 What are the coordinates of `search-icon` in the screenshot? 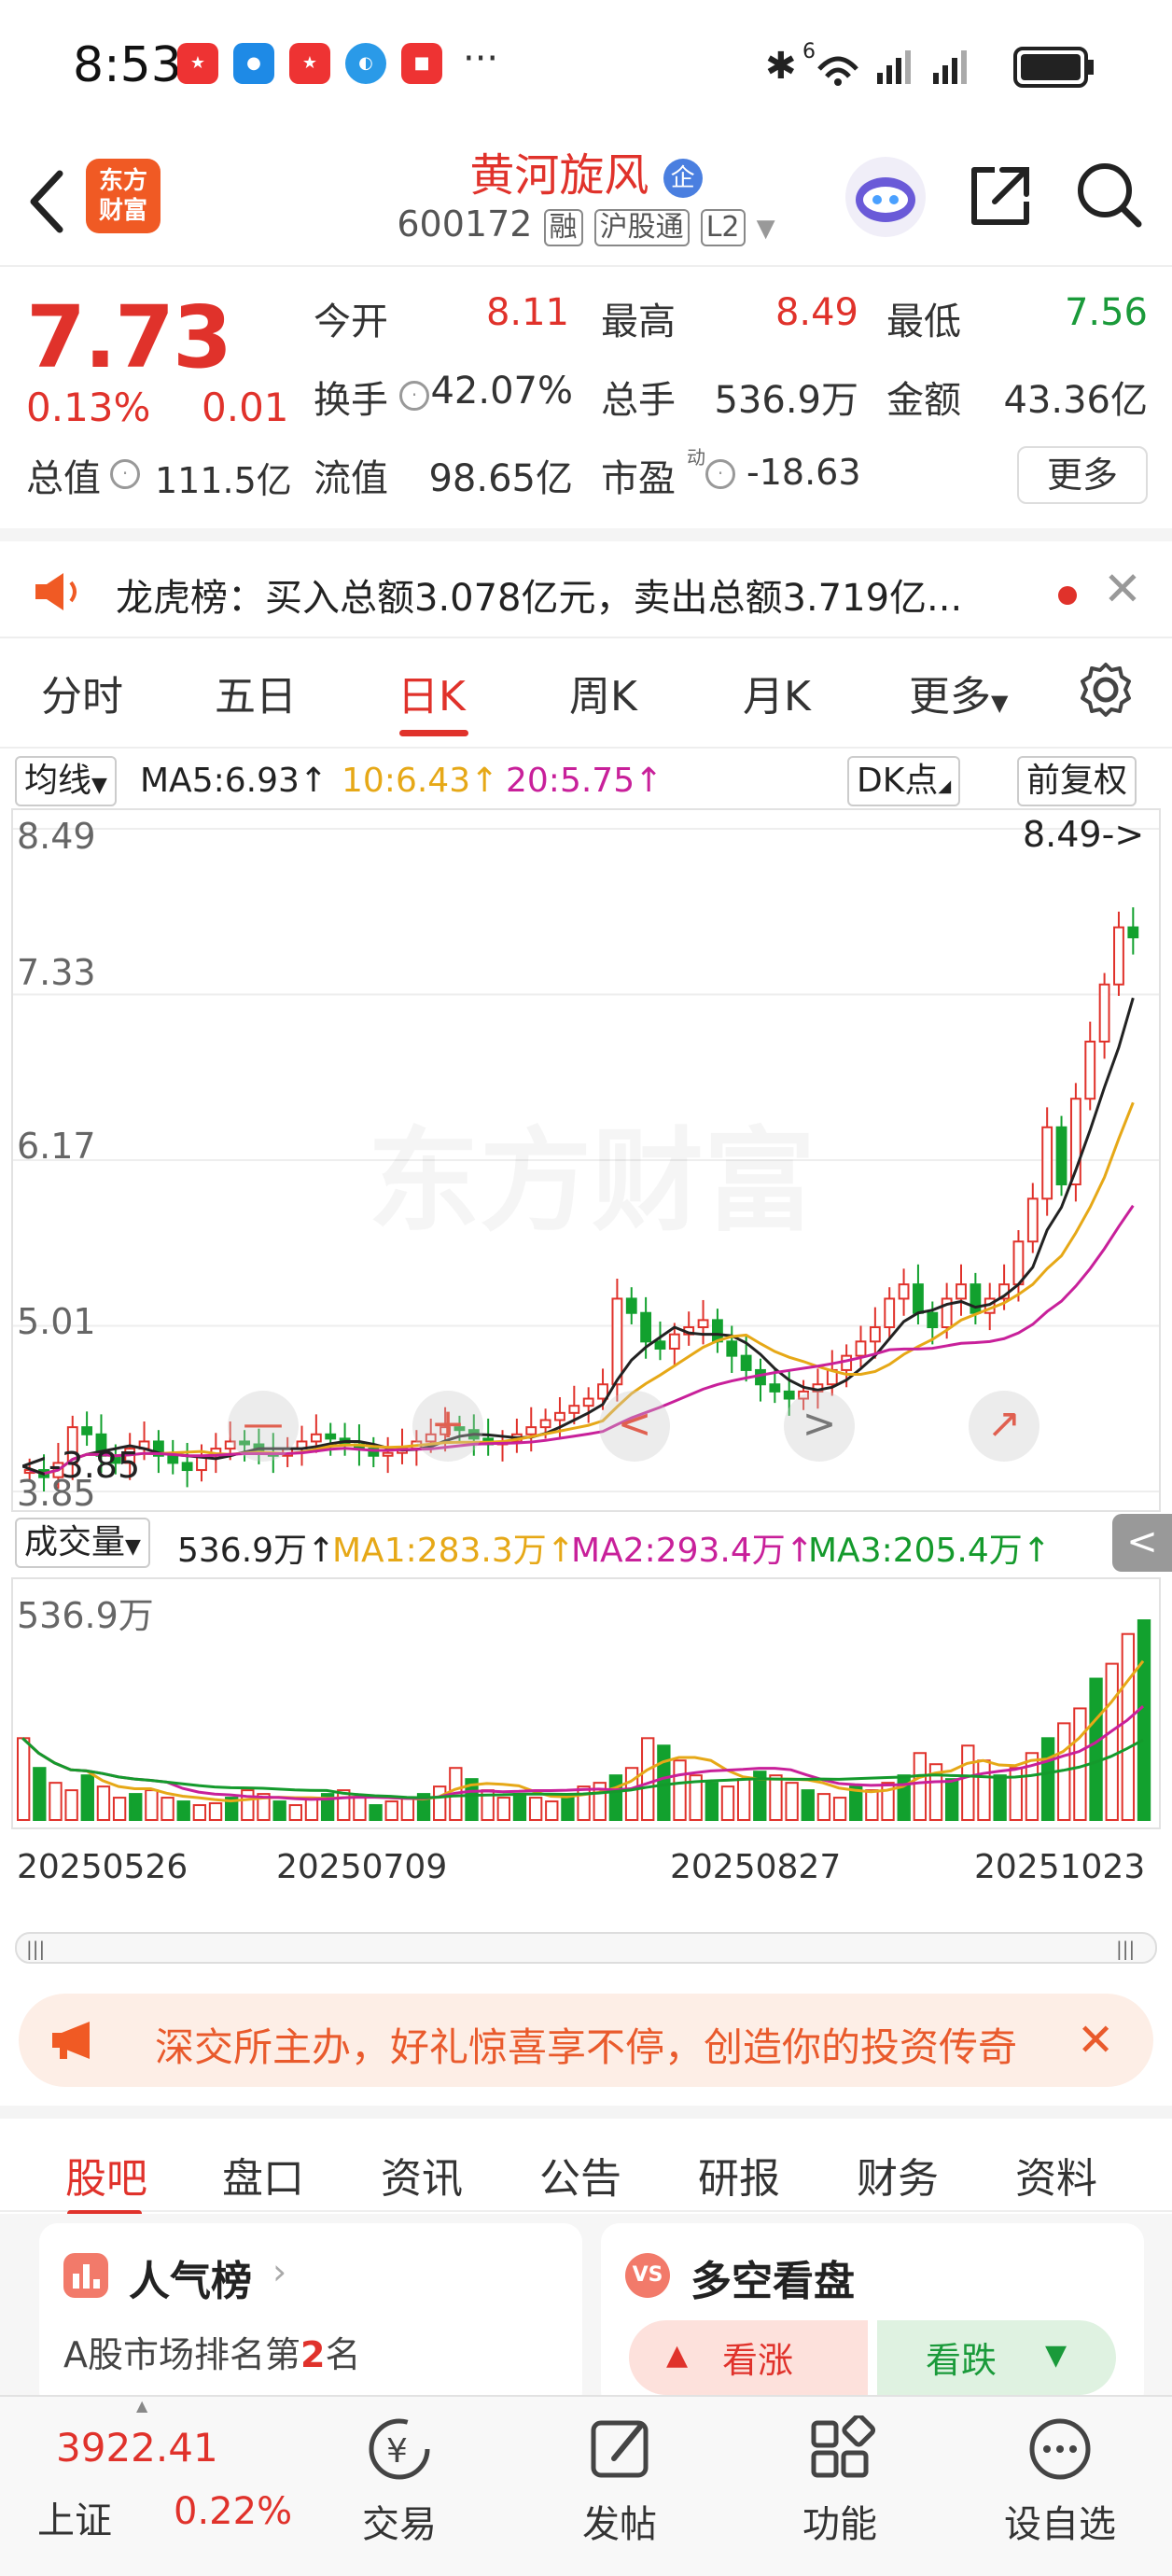 It's located at (1108, 196).